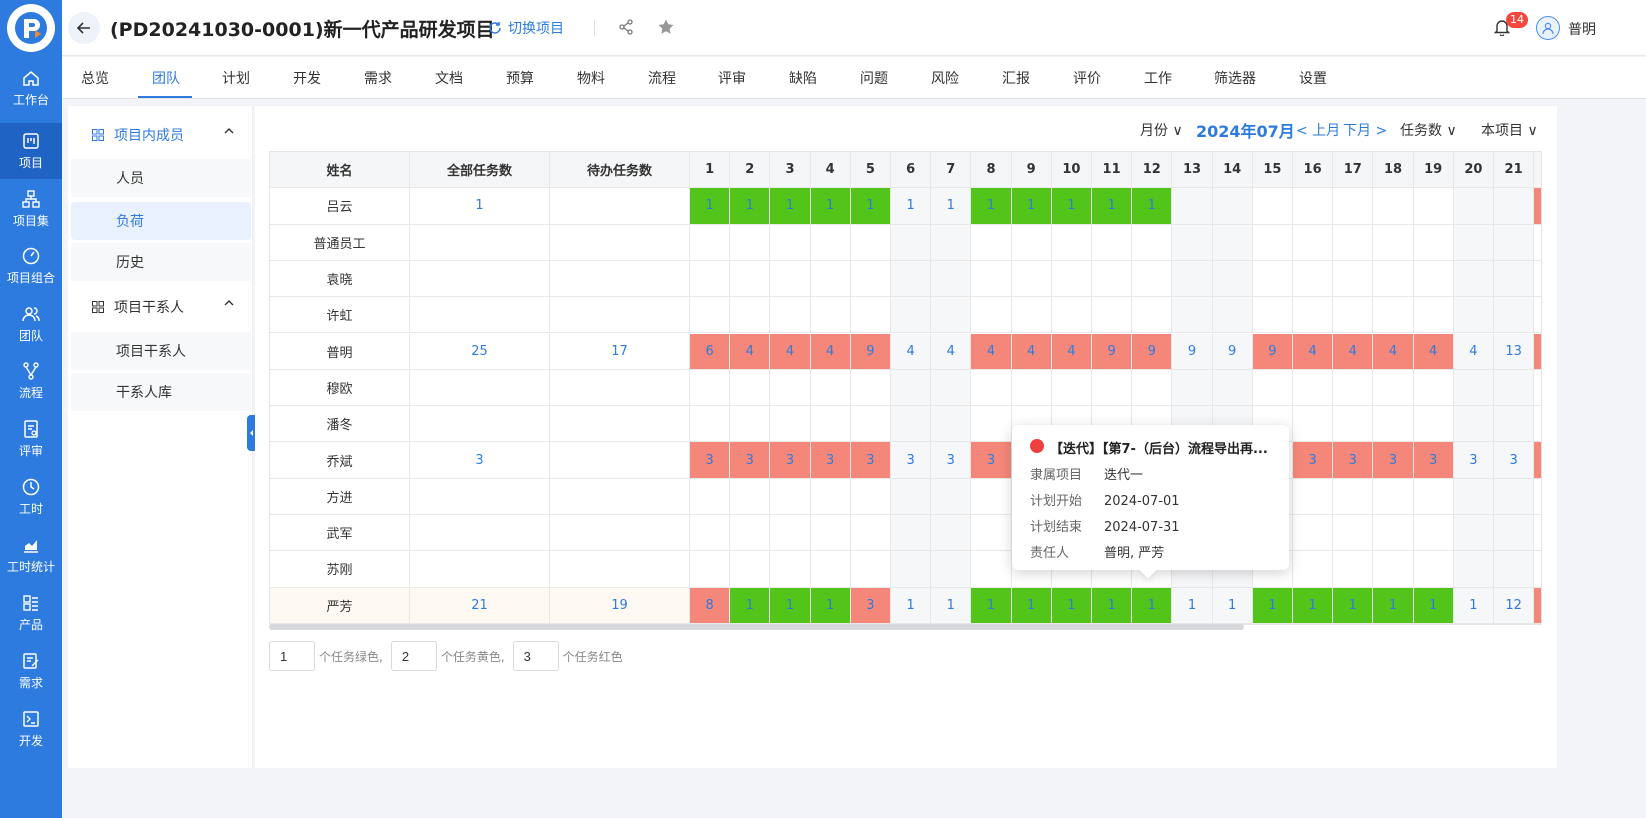 Image resolution: width=1646 pixels, height=818 pixels. I want to click on workload-day-cell: 9, so click(1192, 351).